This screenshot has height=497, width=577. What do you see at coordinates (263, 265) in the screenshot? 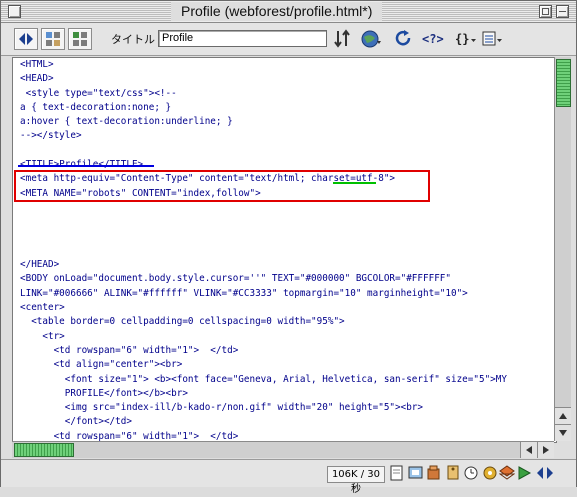
I see `code-line: </HEAD>` at bounding box center [263, 265].